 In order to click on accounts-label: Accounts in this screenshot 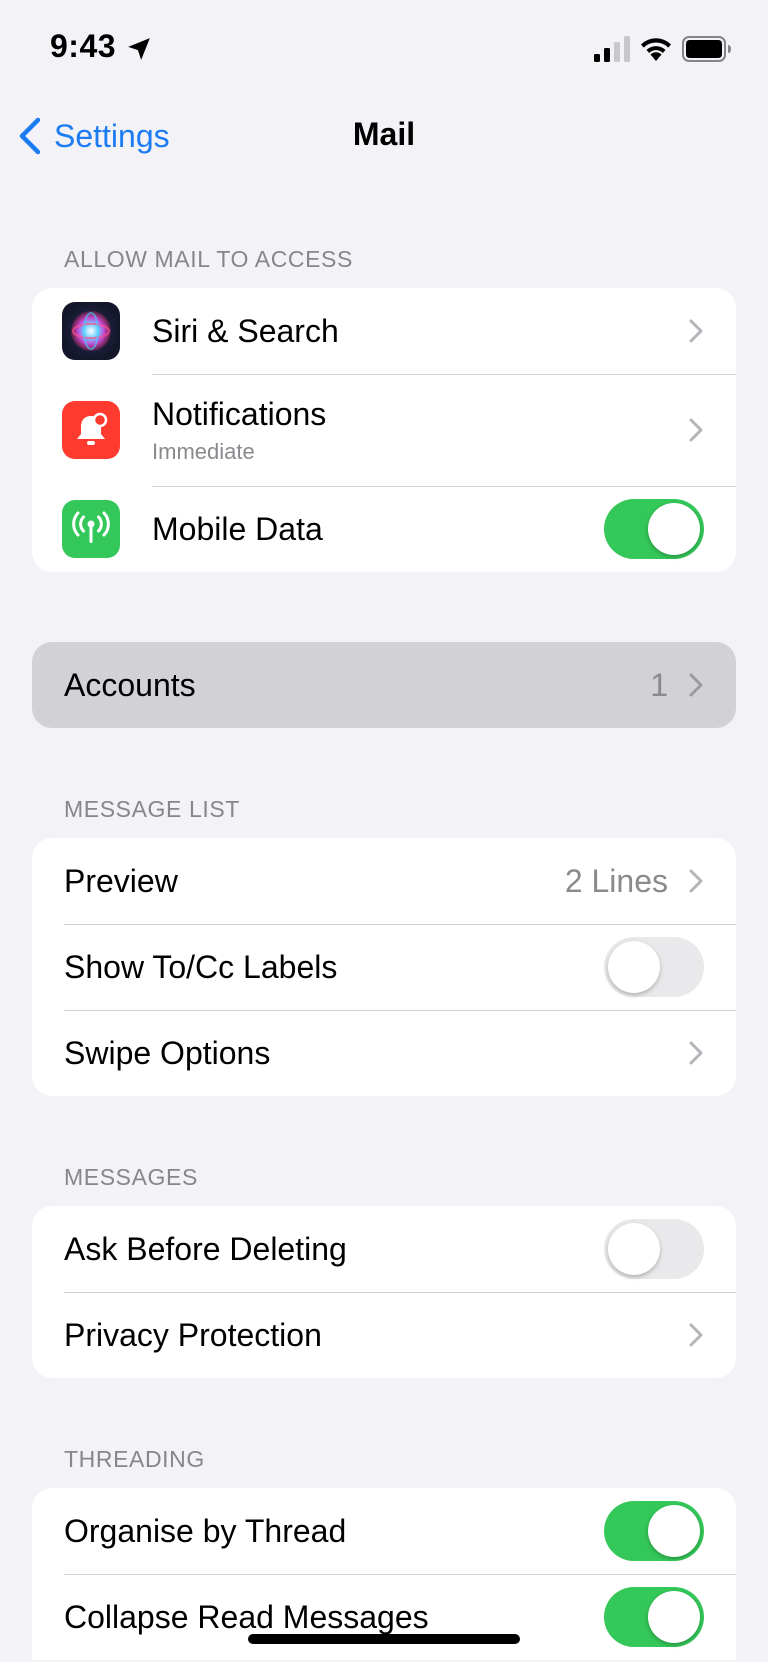, I will do `click(130, 684)`.